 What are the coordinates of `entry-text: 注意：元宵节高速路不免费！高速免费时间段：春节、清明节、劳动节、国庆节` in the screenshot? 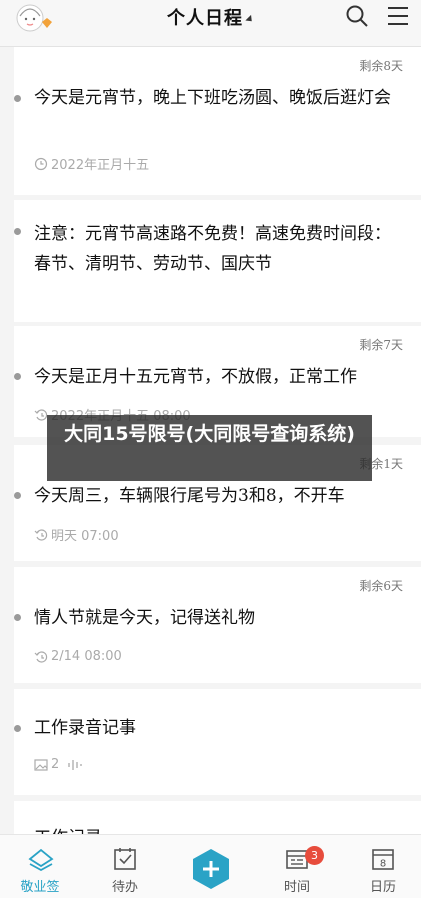 It's located at (212, 249).